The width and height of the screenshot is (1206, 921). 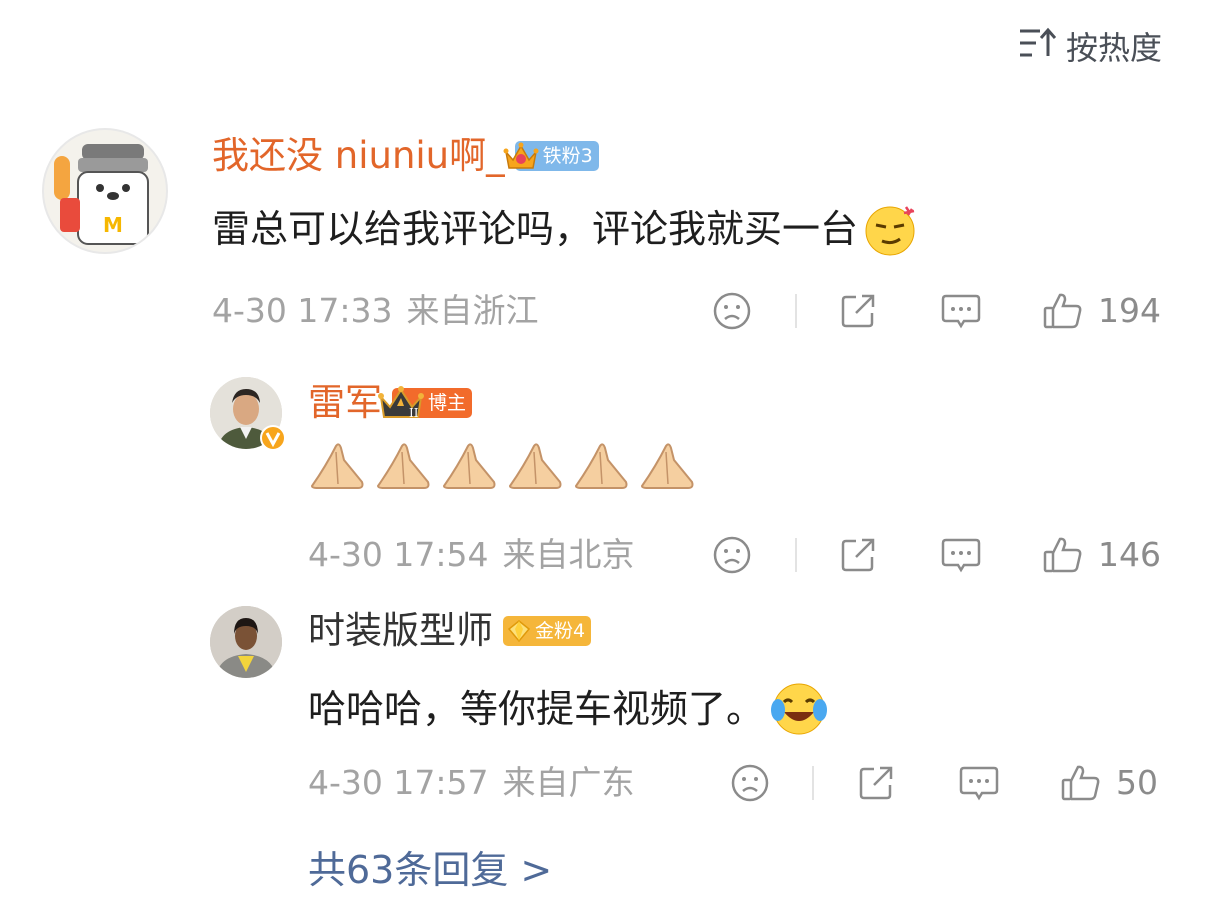 I want to click on like-button: 194, so click(x=1101, y=311).